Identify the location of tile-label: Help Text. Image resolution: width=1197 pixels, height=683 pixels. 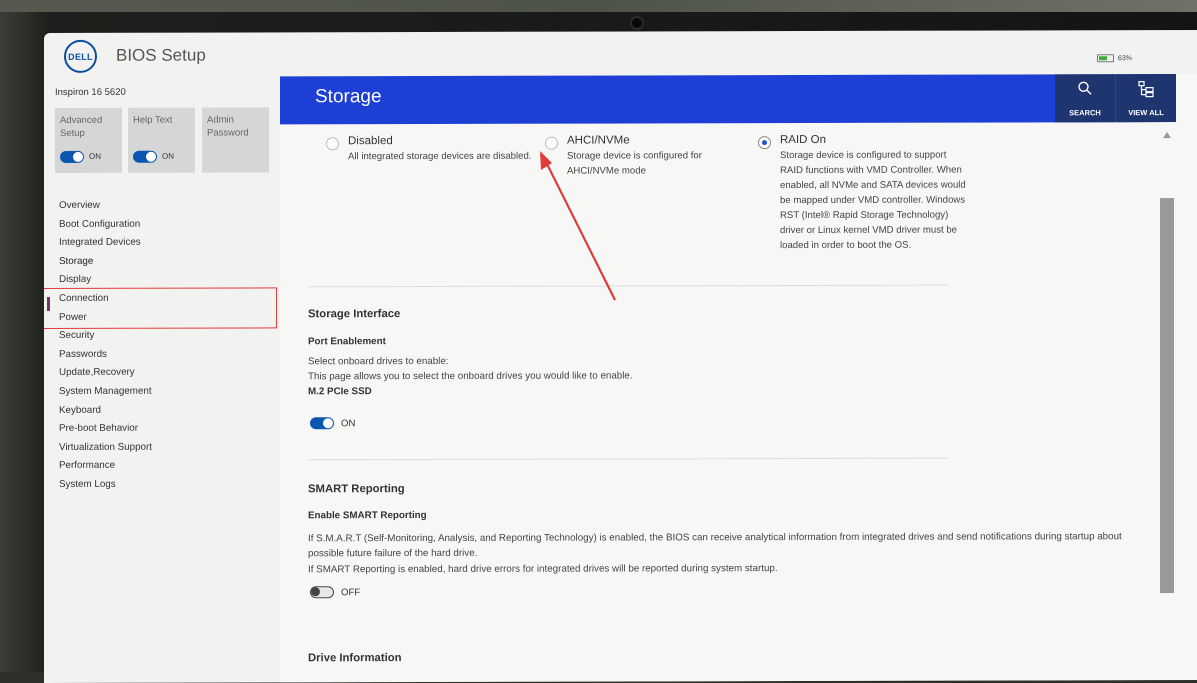
(152, 120).